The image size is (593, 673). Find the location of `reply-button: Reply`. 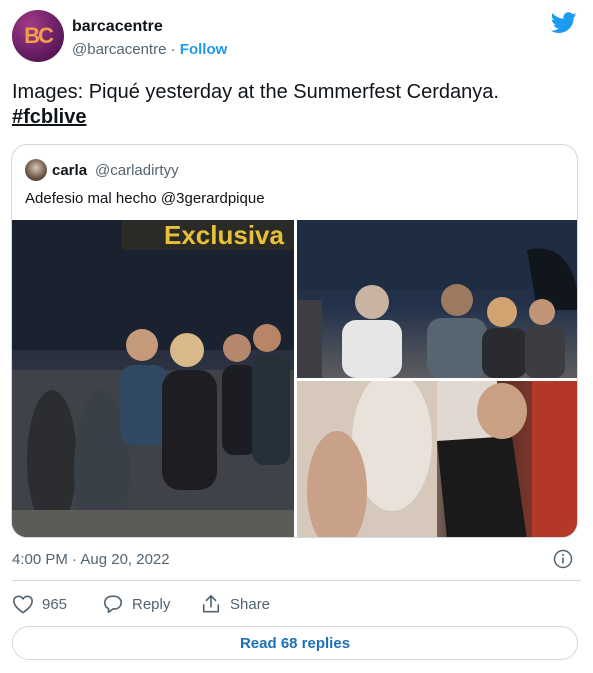

reply-button: Reply is located at coordinates (136, 604).